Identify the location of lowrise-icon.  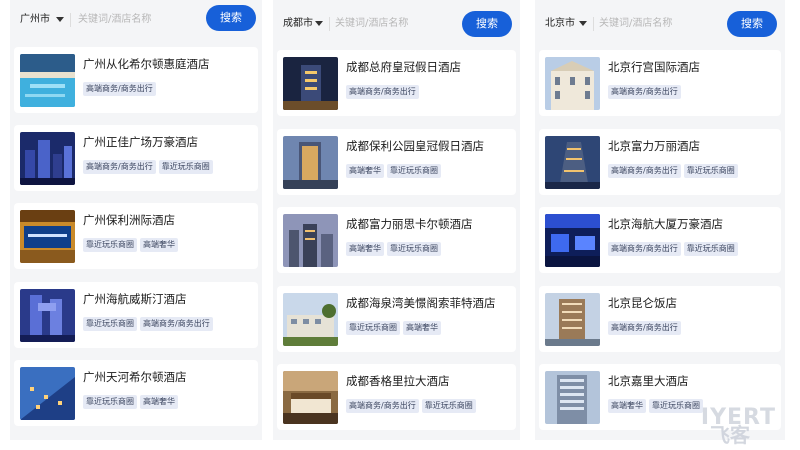
(310, 319).